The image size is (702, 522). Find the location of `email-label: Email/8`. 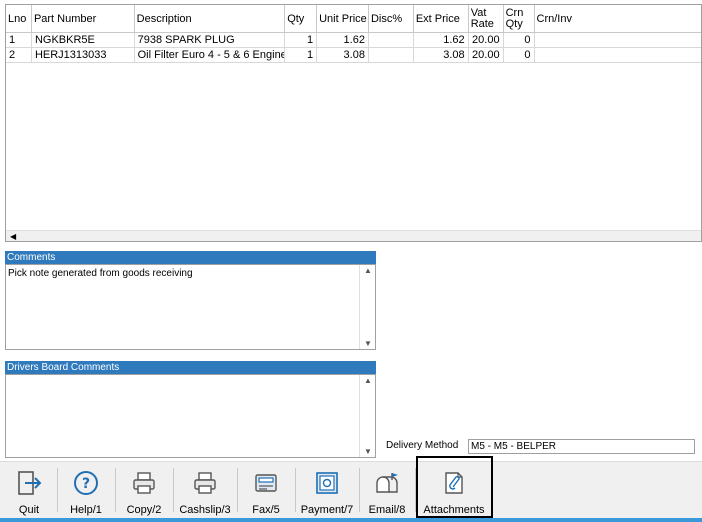

email-label: Email/8 is located at coordinates (387, 510).